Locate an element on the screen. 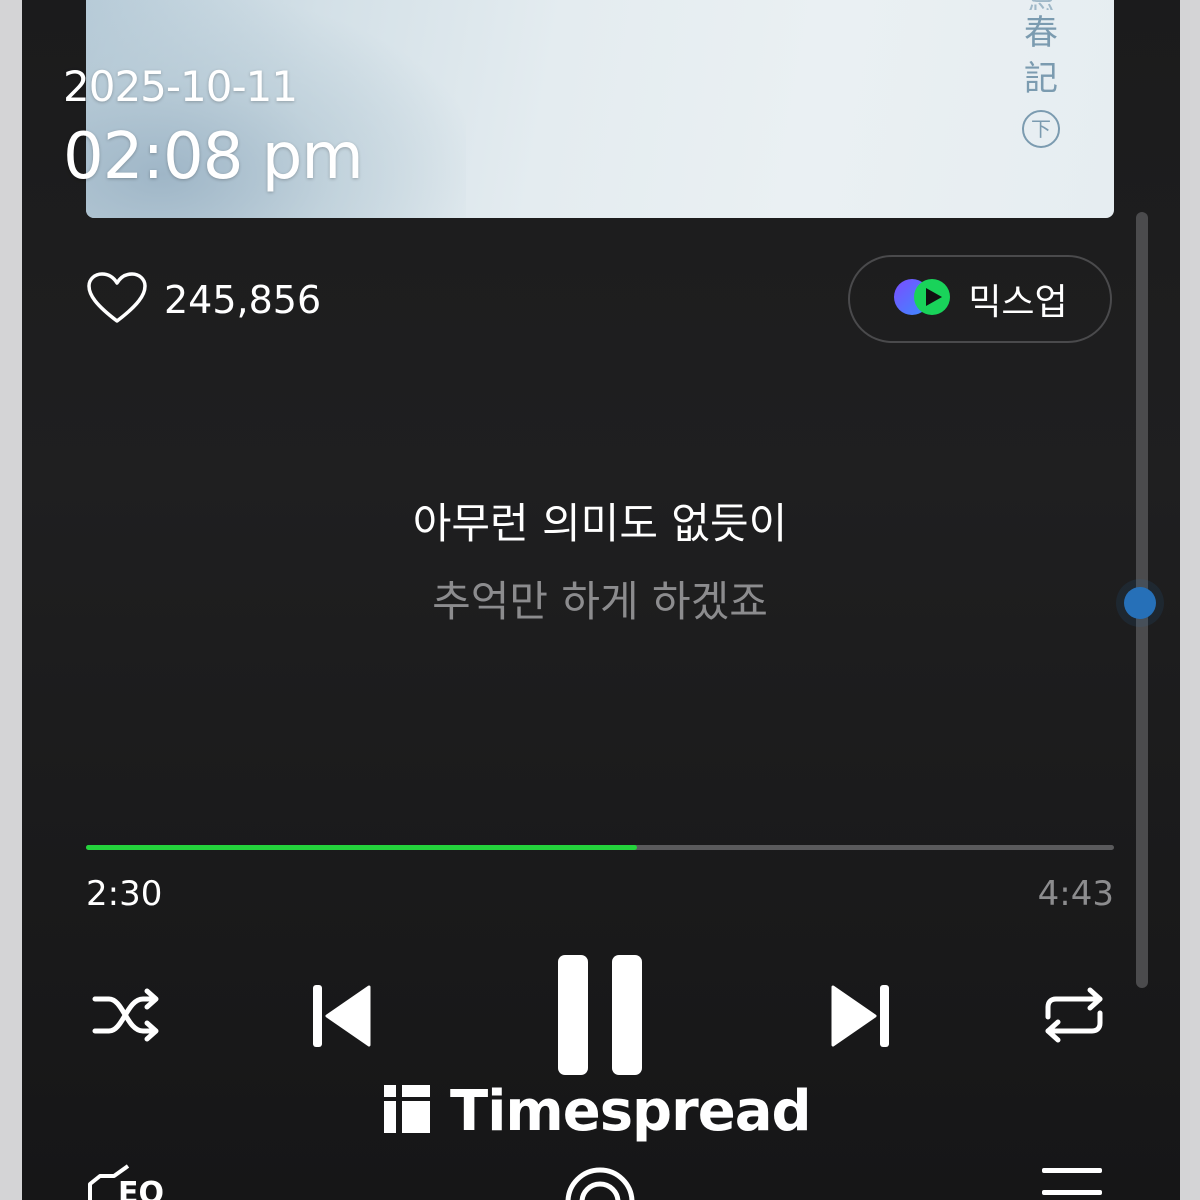  window-edge-left is located at coordinates (11, 600).